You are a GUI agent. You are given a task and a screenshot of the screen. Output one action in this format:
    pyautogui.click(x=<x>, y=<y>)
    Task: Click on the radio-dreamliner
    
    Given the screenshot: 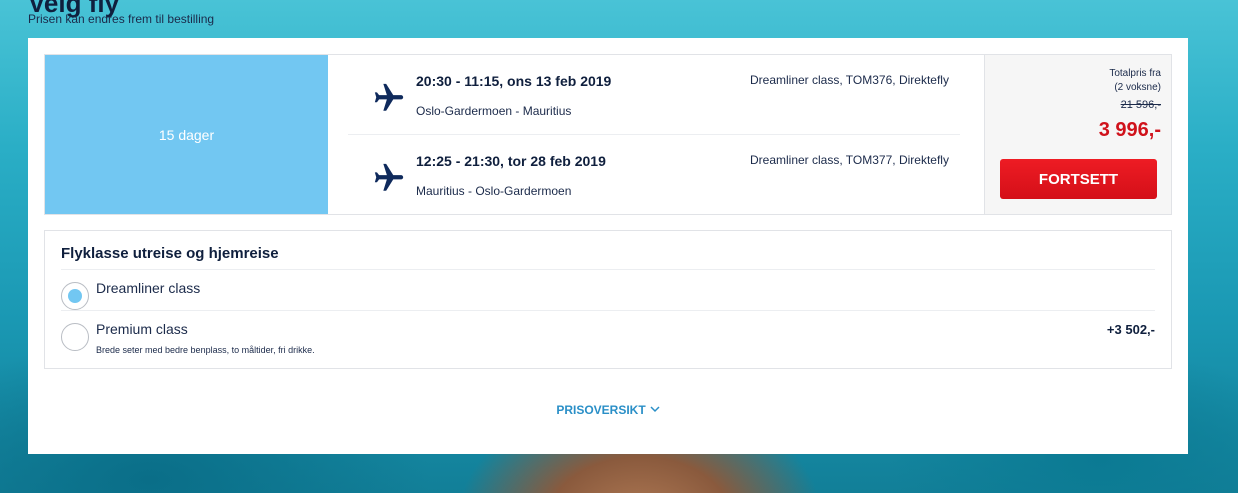 What is the action you would take?
    pyautogui.click(x=75, y=296)
    